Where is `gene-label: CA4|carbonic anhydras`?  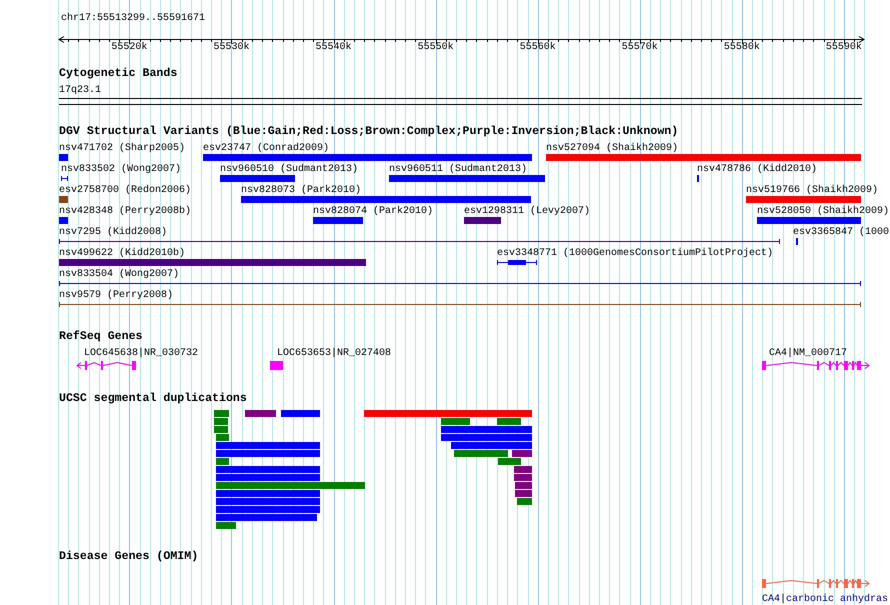
gene-label: CA4|carbonic anhydras is located at coordinates (825, 599).